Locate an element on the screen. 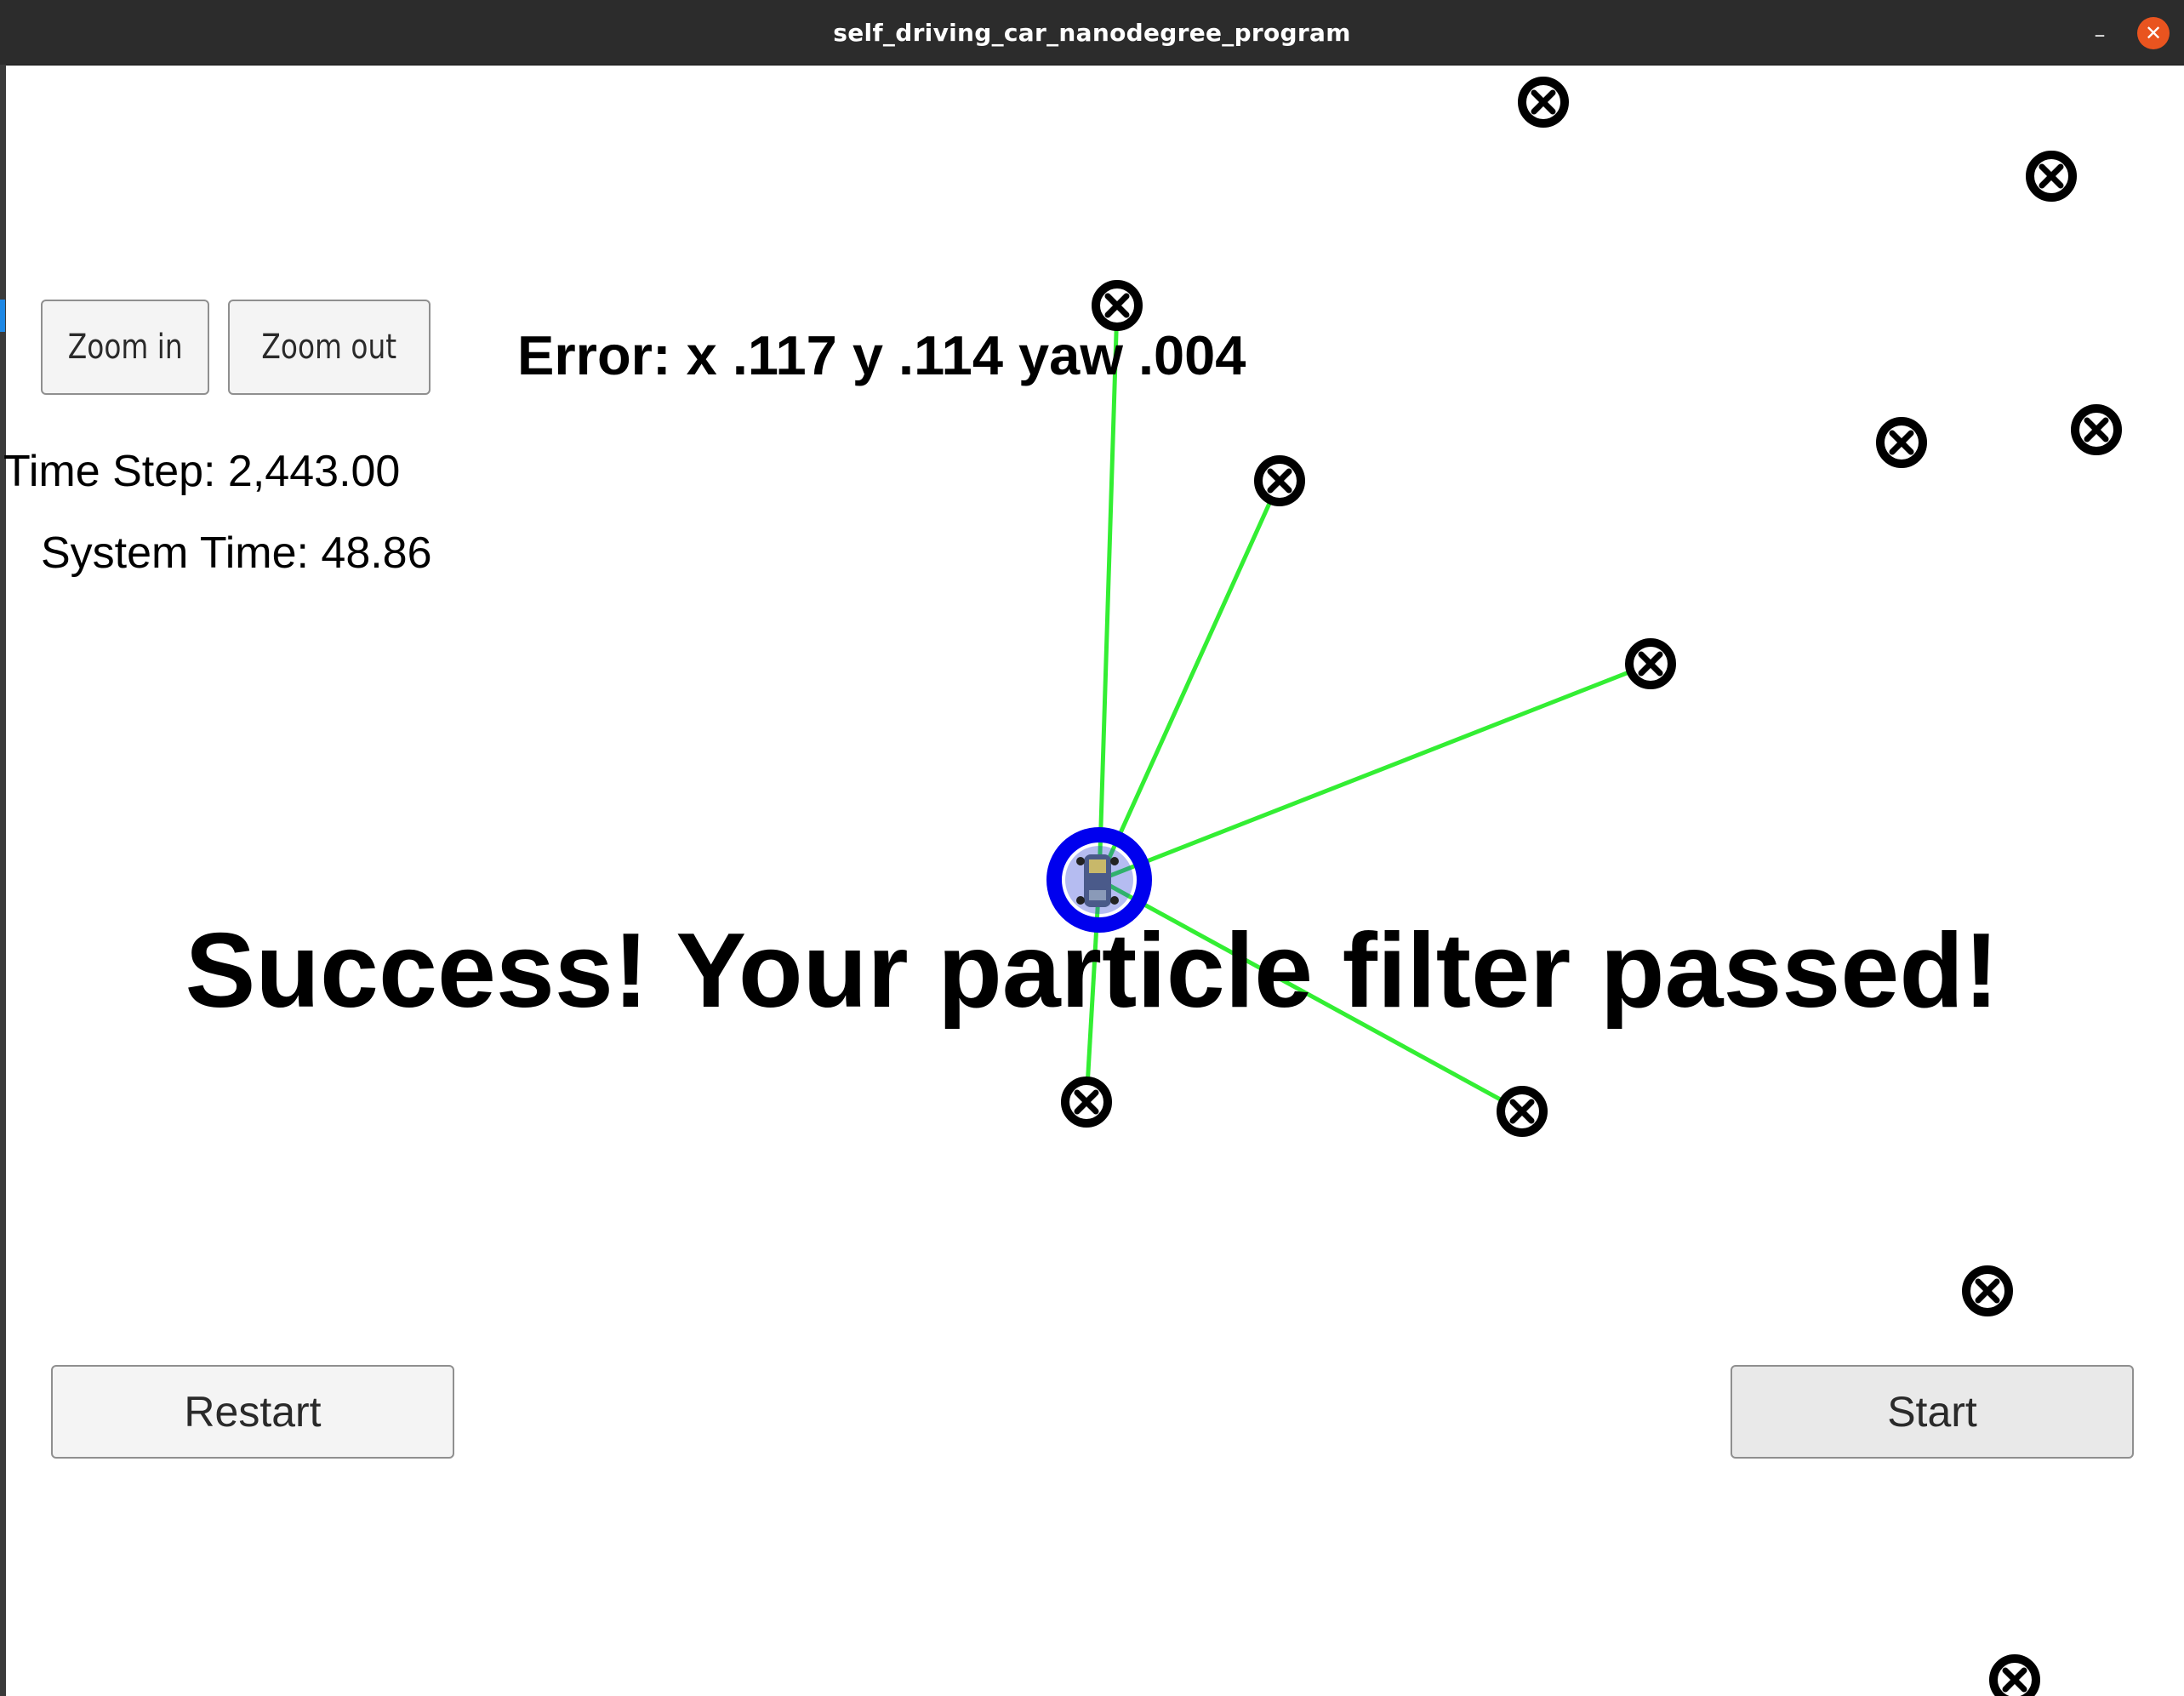 Image resolution: width=2184 pixels, height=1696 pixels. observation-line is located at coordinates (1108, 593).